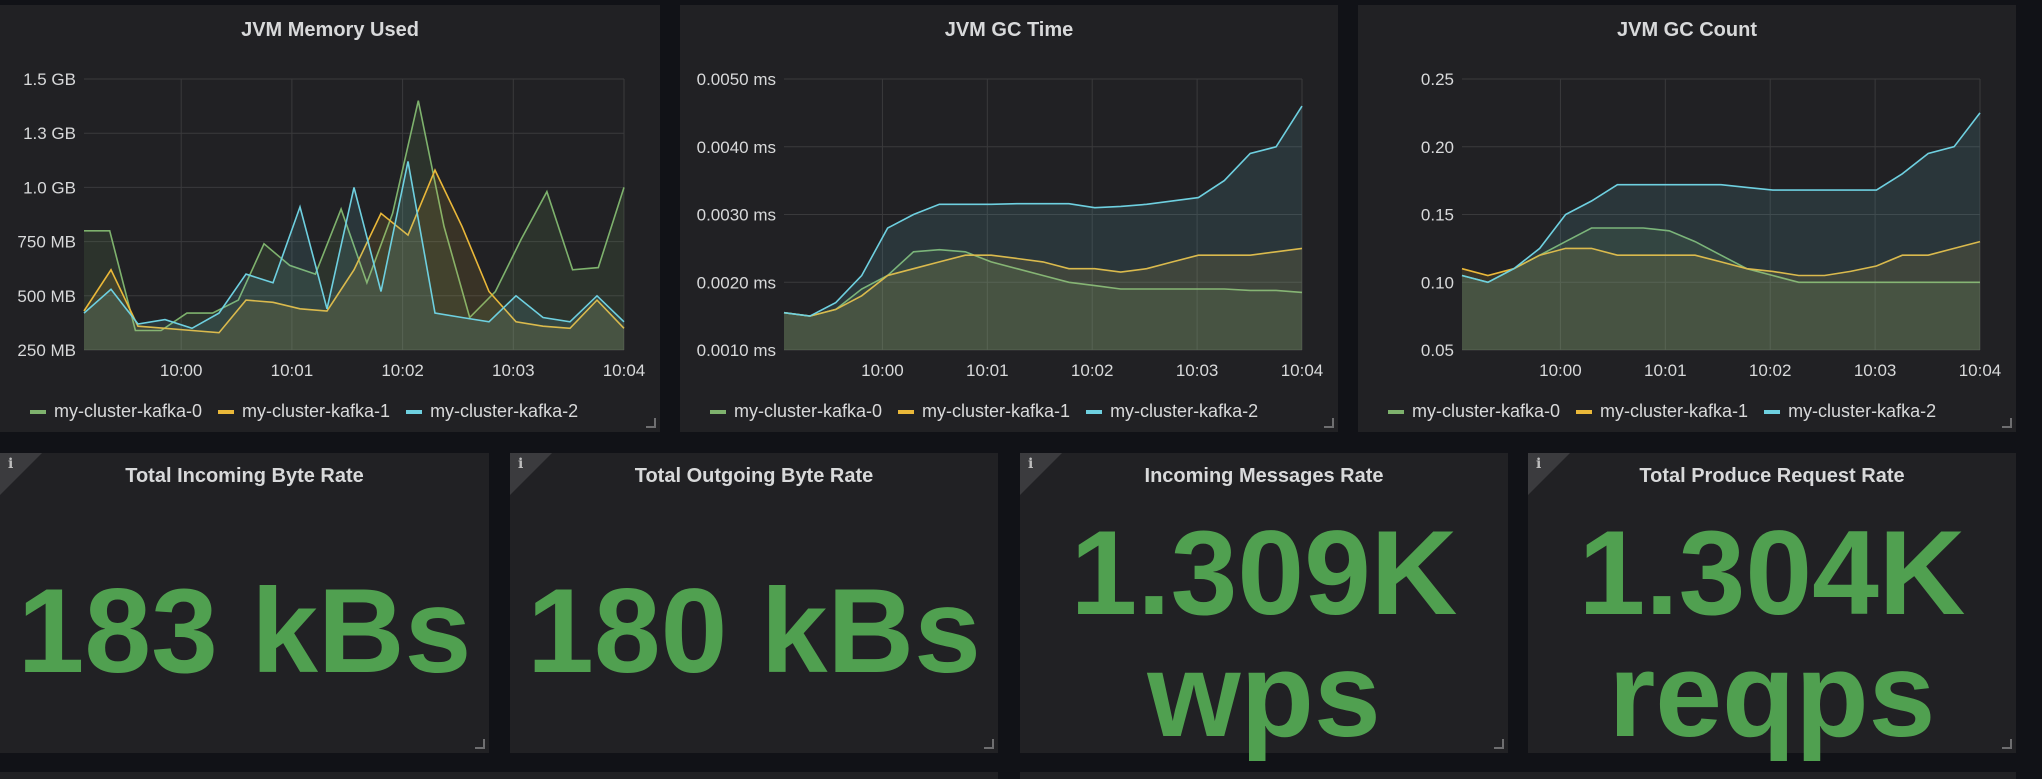 The image size is (2042, 779). I want to click on stat-value-unit: reqps, so click(1772, 695).